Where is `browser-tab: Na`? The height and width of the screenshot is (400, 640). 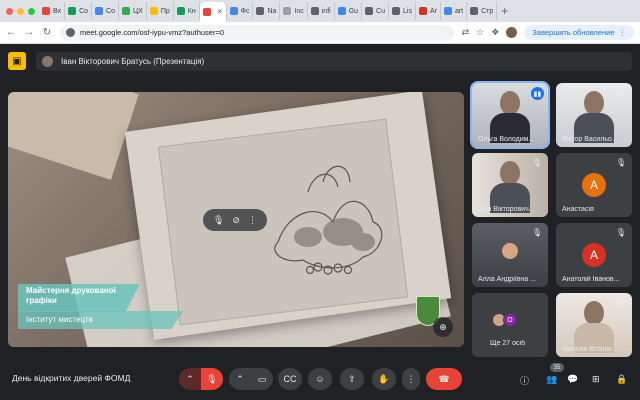
browser-tab: Na is located at coordinates (267, 11).